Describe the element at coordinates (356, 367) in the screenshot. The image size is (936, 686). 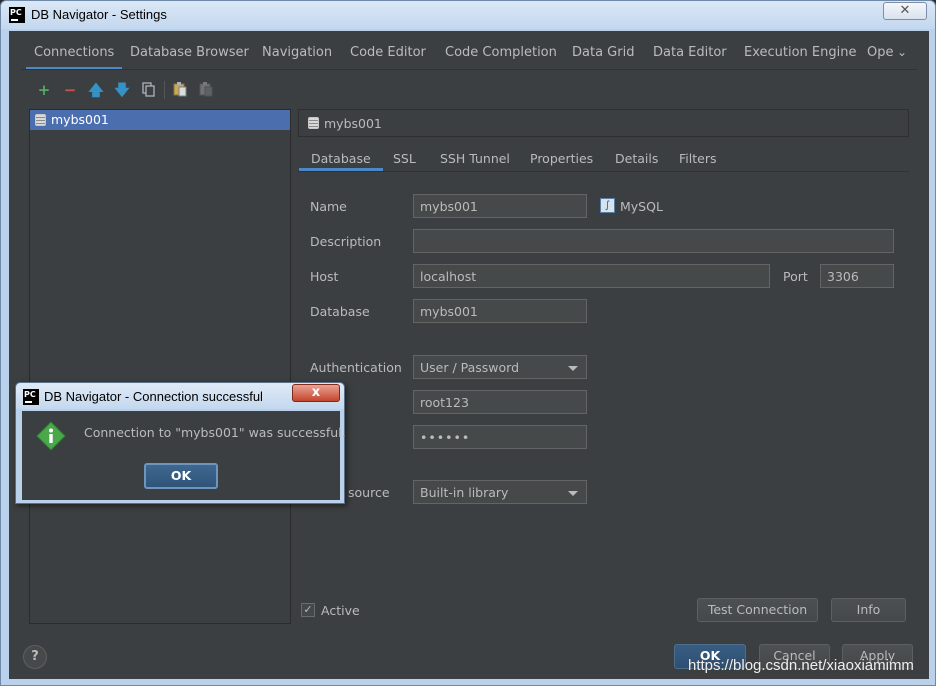
I see `authentication-label: Authentication` at that location.